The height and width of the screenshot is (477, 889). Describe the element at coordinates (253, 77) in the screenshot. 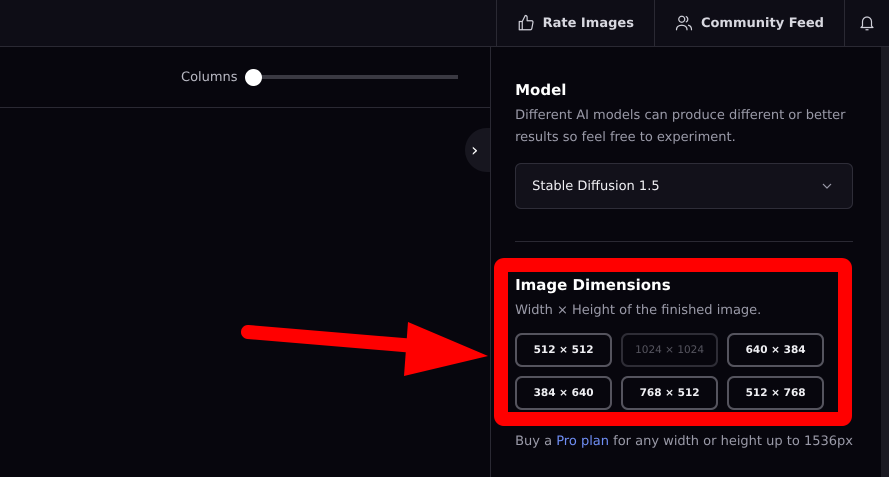

I see `slider-thumb` at that location.